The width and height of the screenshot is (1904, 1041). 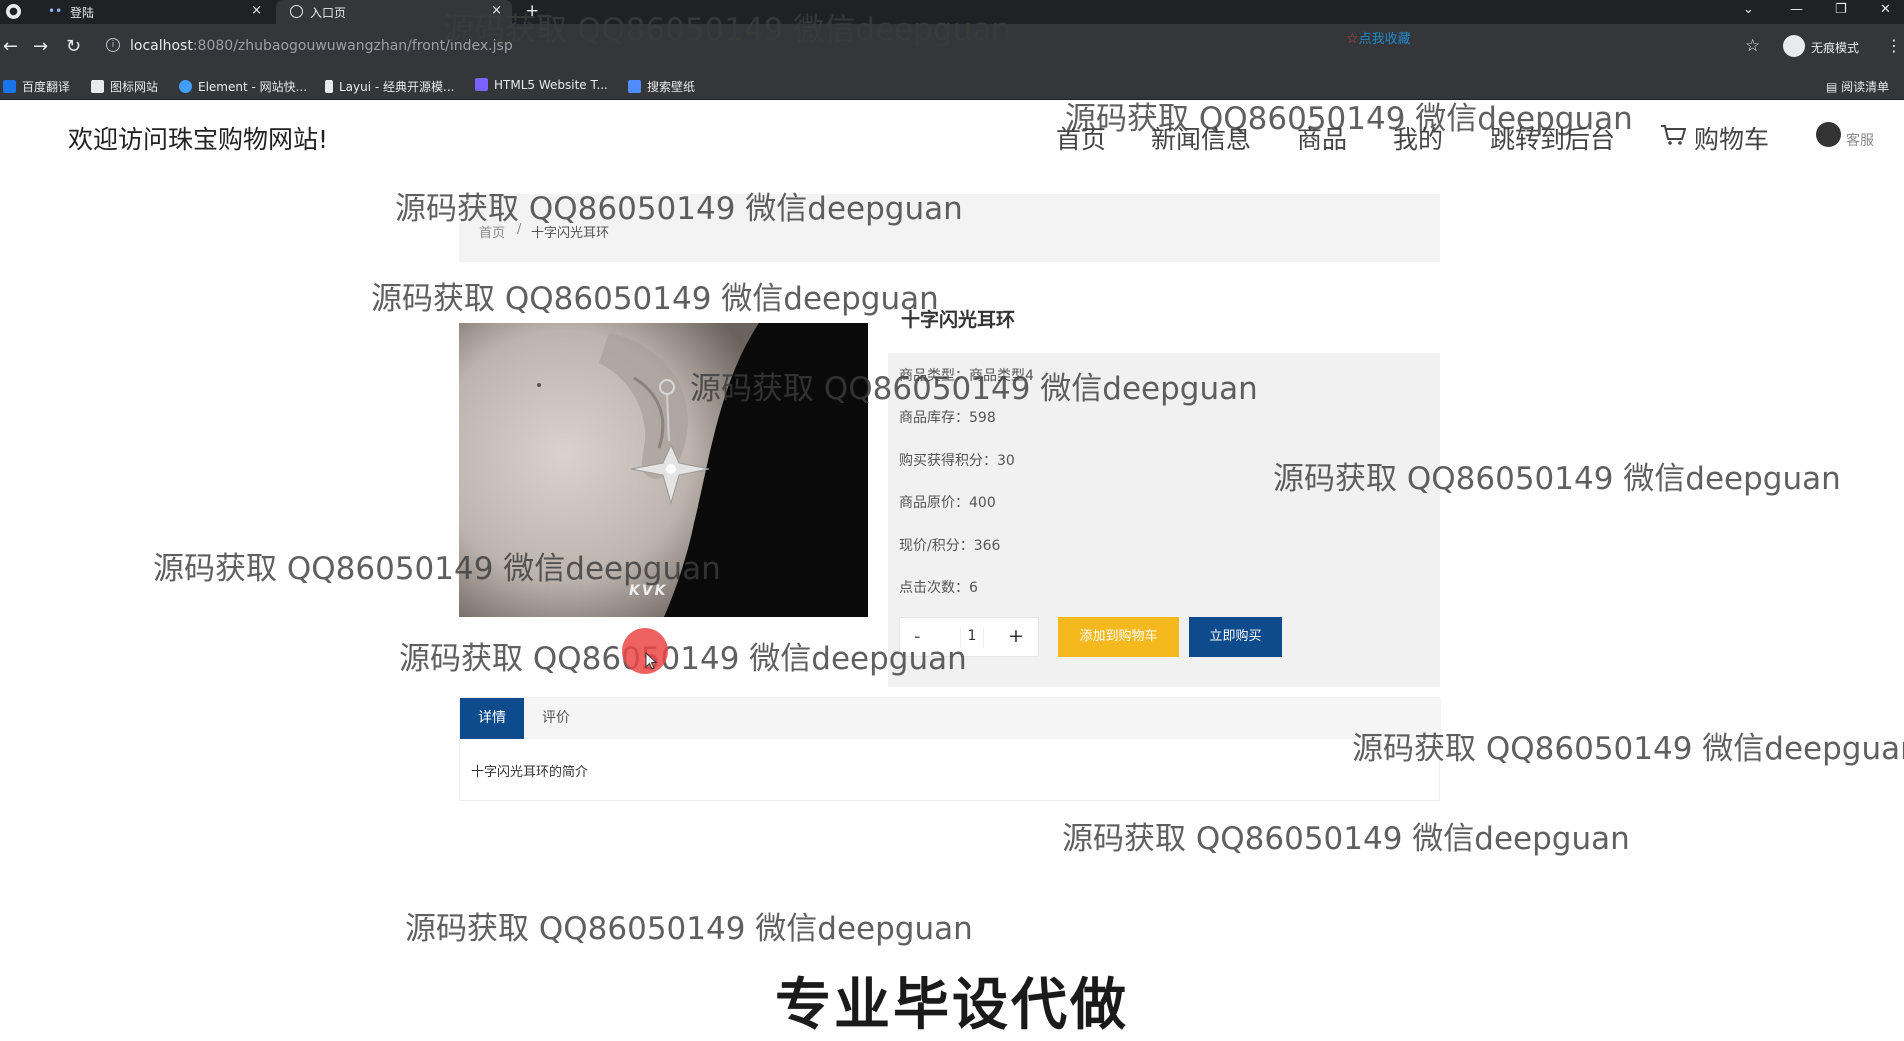 I want to click on breadcrumb-current: 十字闪光耳环, so click(x=570, y=233).